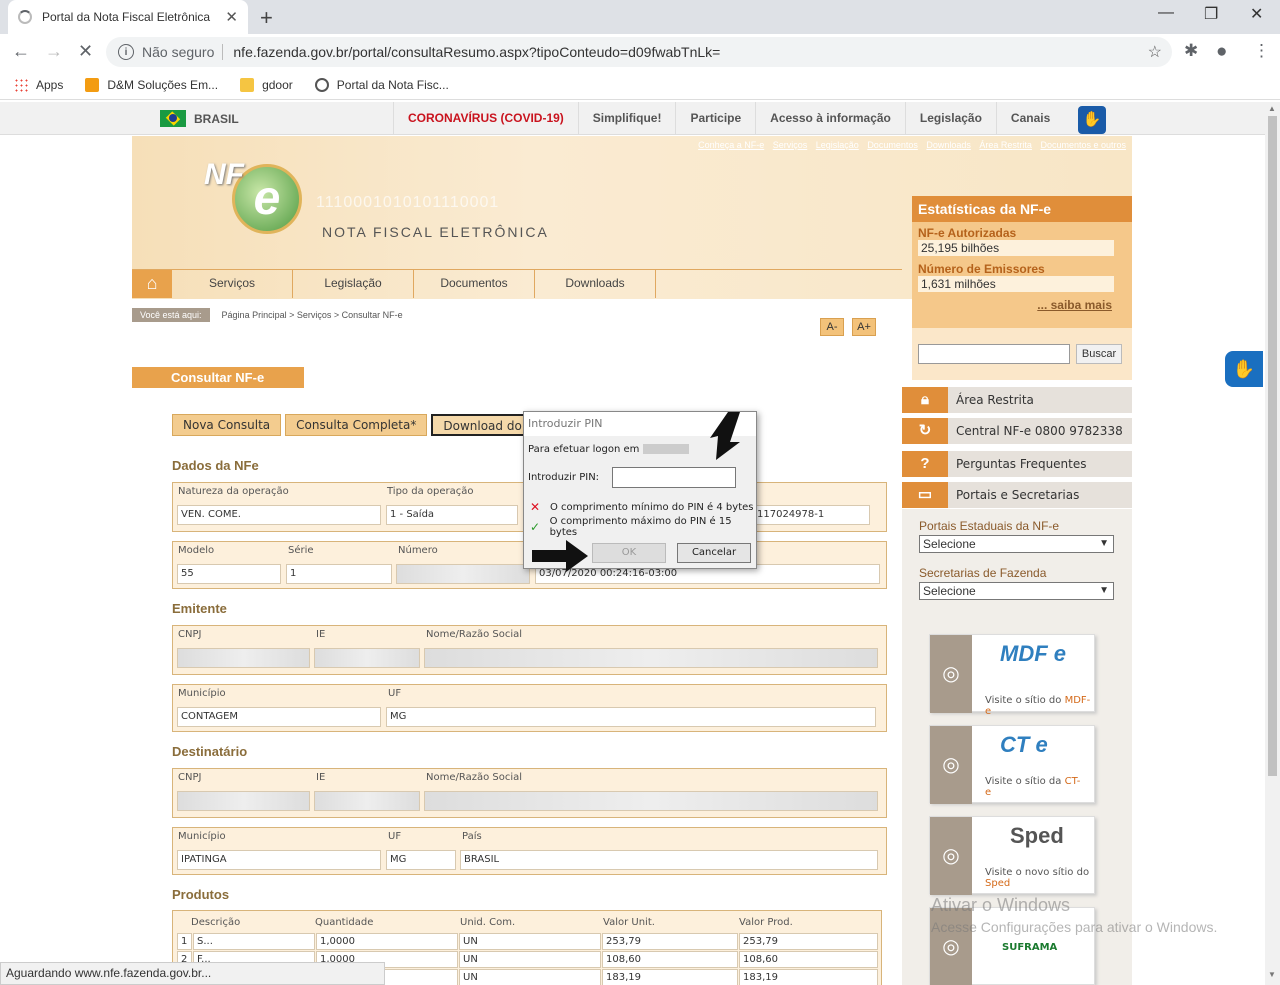 This screenshot has height=985, width=1280. What do you see at coordinates (1272, 108) in the screenshot?
I see `scroll-up-icon: ▲` at bounding box center [1272, 108].